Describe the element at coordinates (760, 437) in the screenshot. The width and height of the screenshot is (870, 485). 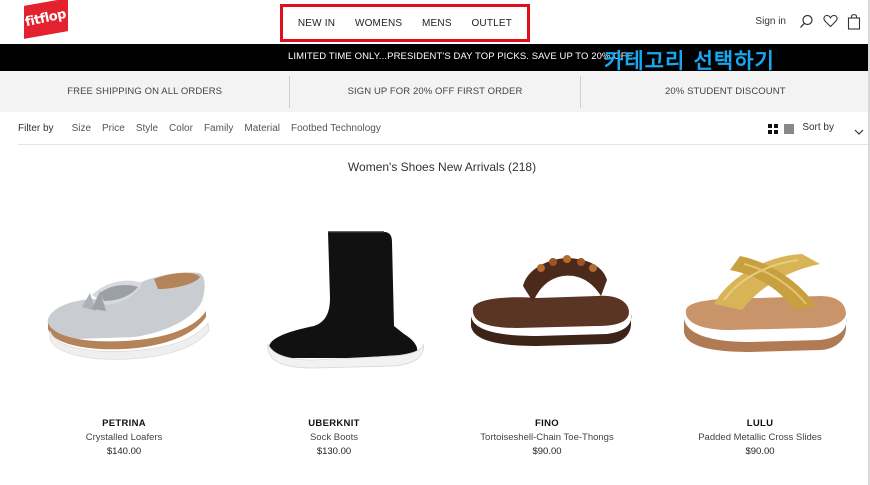
I see `product-description: Padded Metallic Cross Slides` at that location.